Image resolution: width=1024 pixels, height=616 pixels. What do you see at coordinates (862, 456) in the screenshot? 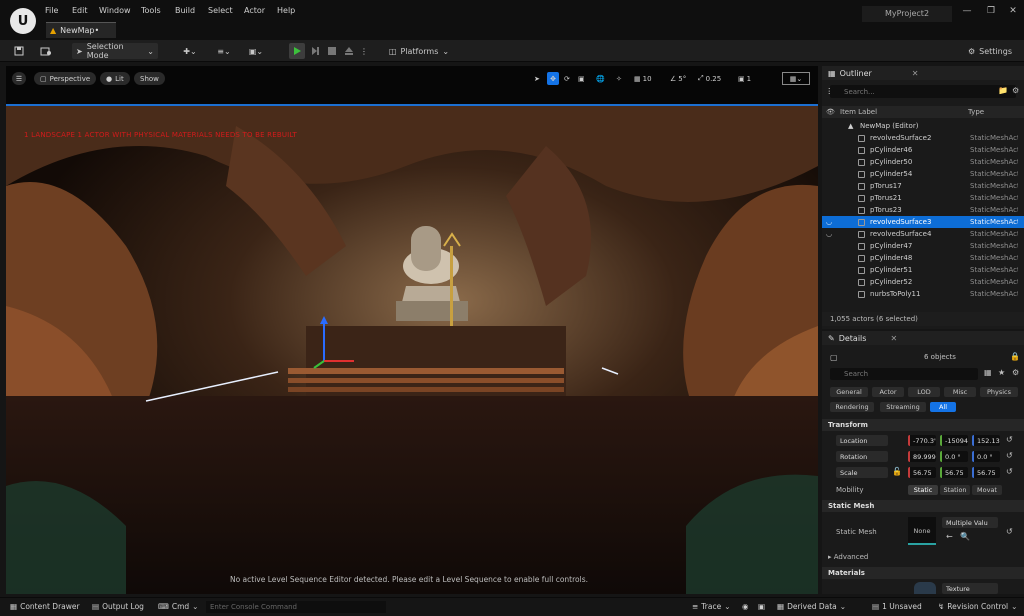
I see `rotation-dropdown: Rotation` at bounding box center [862, 456].